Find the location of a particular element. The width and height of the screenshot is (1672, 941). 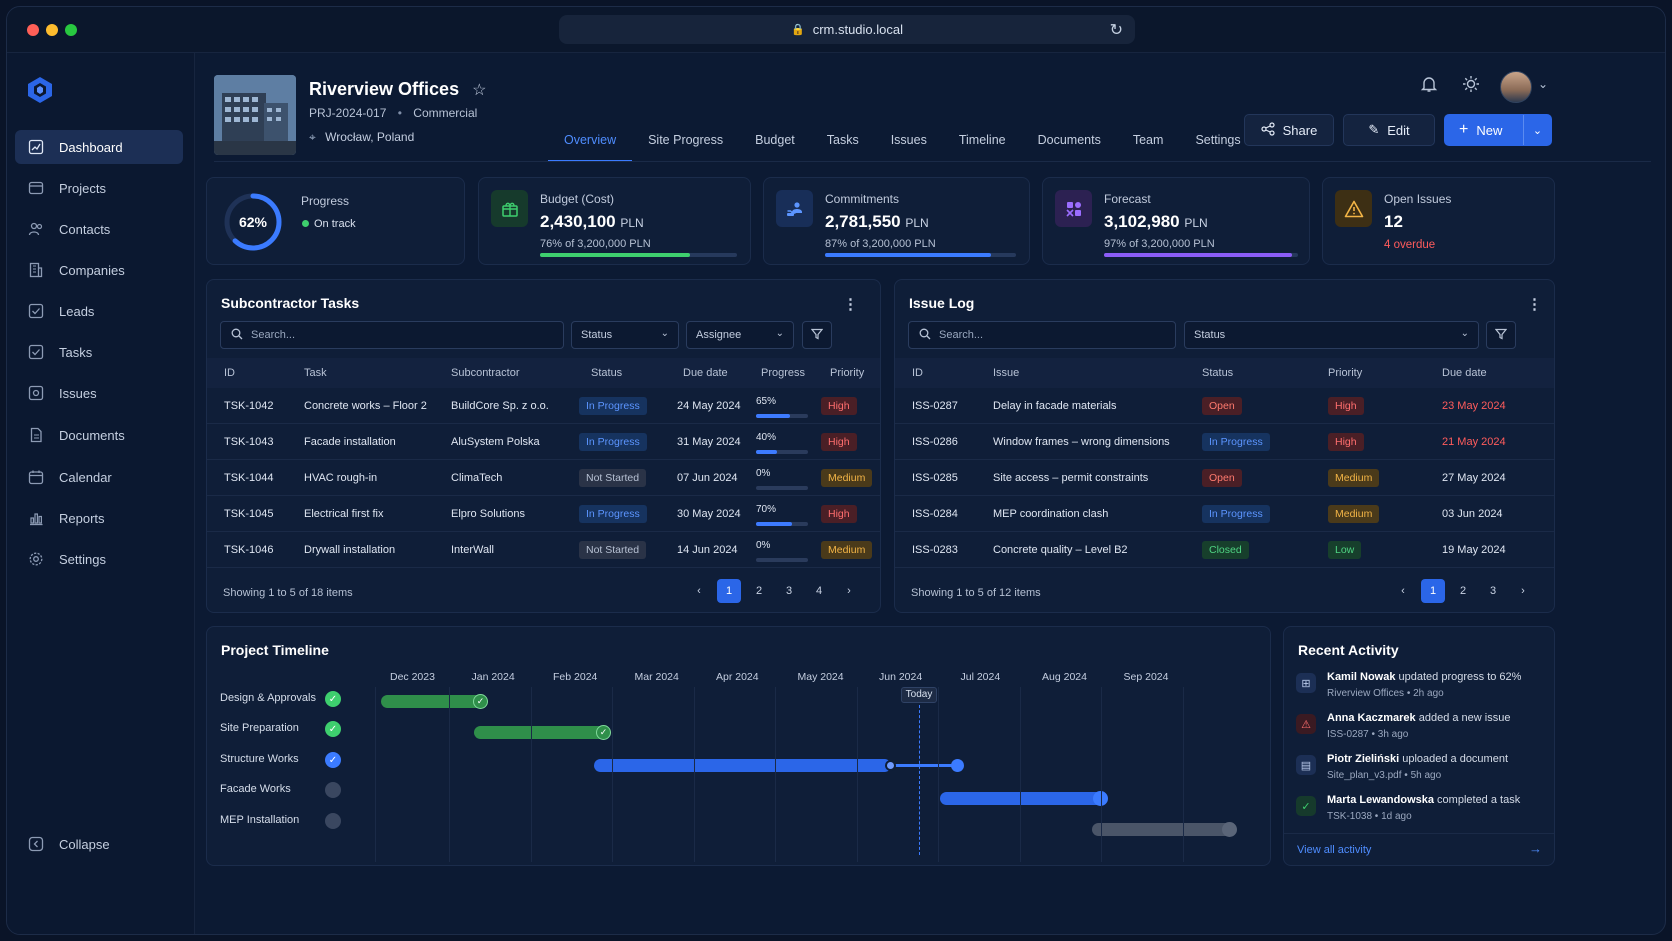

star-icon: ☆ is located at coordinates (479, 90).